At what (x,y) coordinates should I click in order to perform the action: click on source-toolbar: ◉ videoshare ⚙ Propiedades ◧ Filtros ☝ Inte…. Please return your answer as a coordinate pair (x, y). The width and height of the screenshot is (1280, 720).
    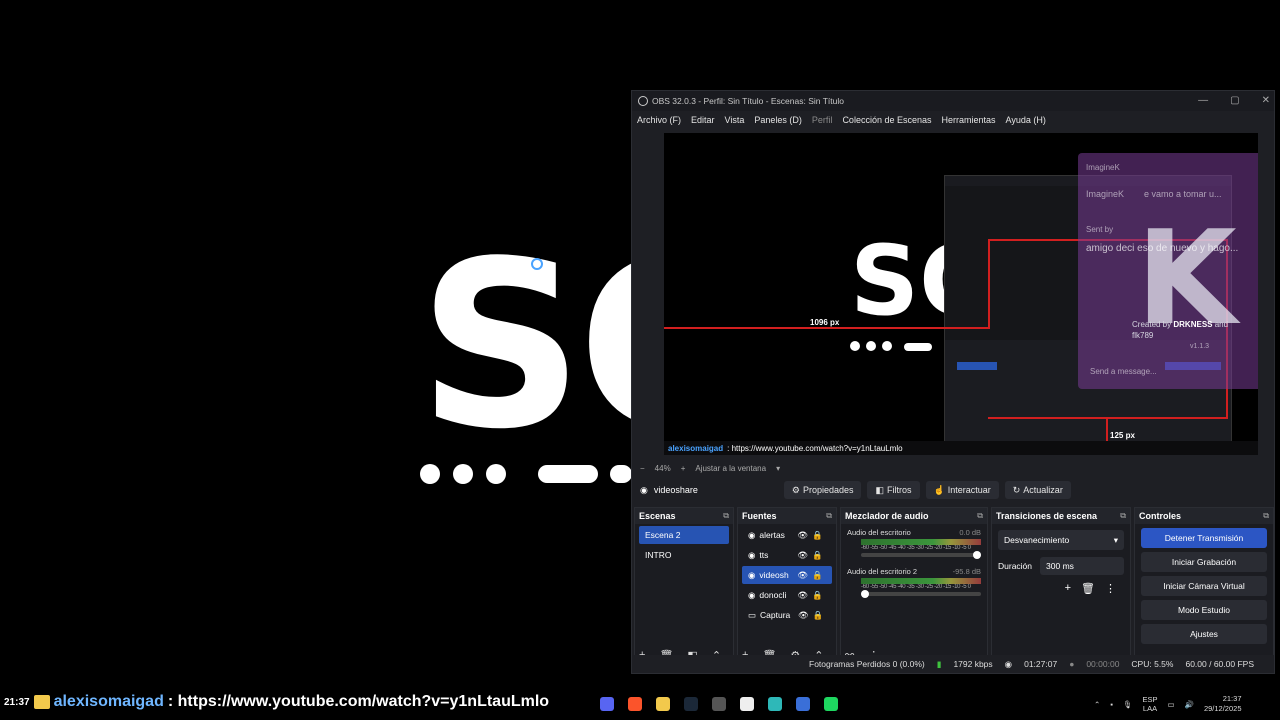
    Looking at the image, I should click on (953, 490).